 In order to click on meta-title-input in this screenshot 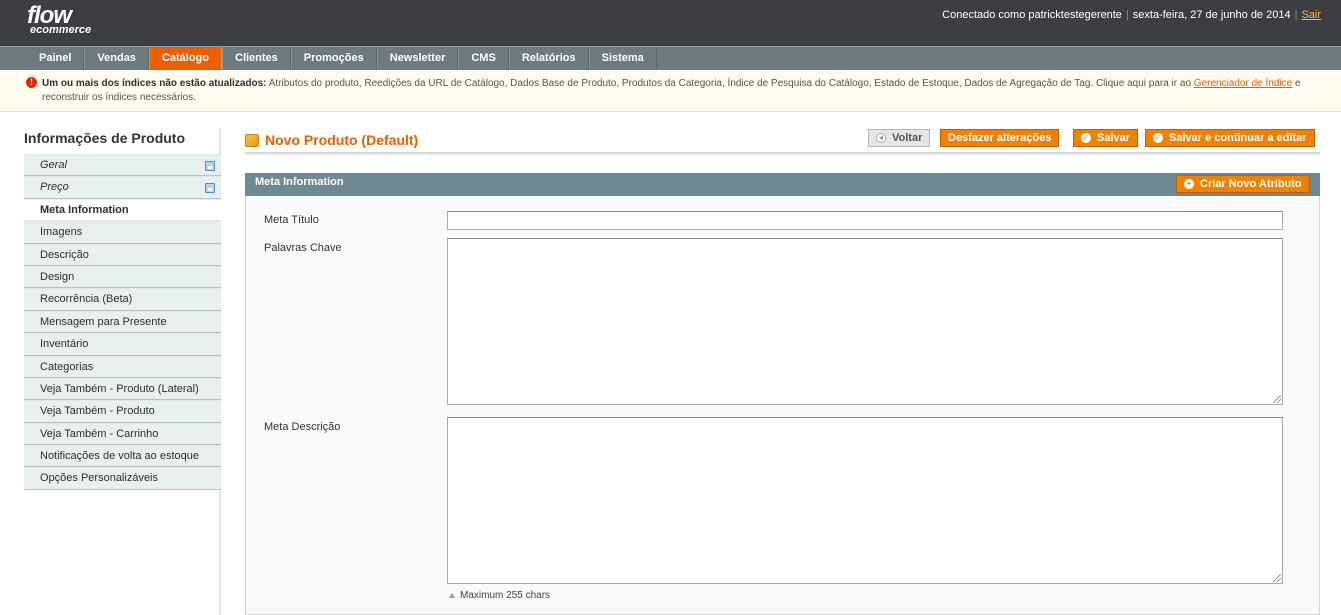, I will do `click(865, 220)`.